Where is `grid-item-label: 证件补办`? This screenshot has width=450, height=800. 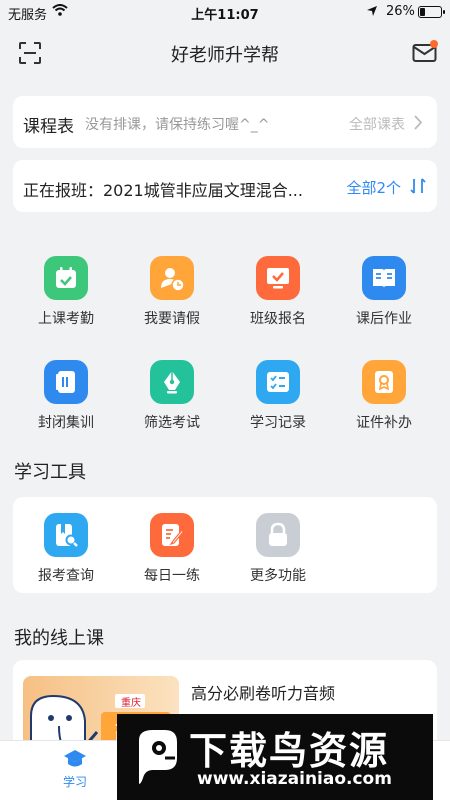
grid-item-label: 证件补办 is located at coordinates (384, 423).